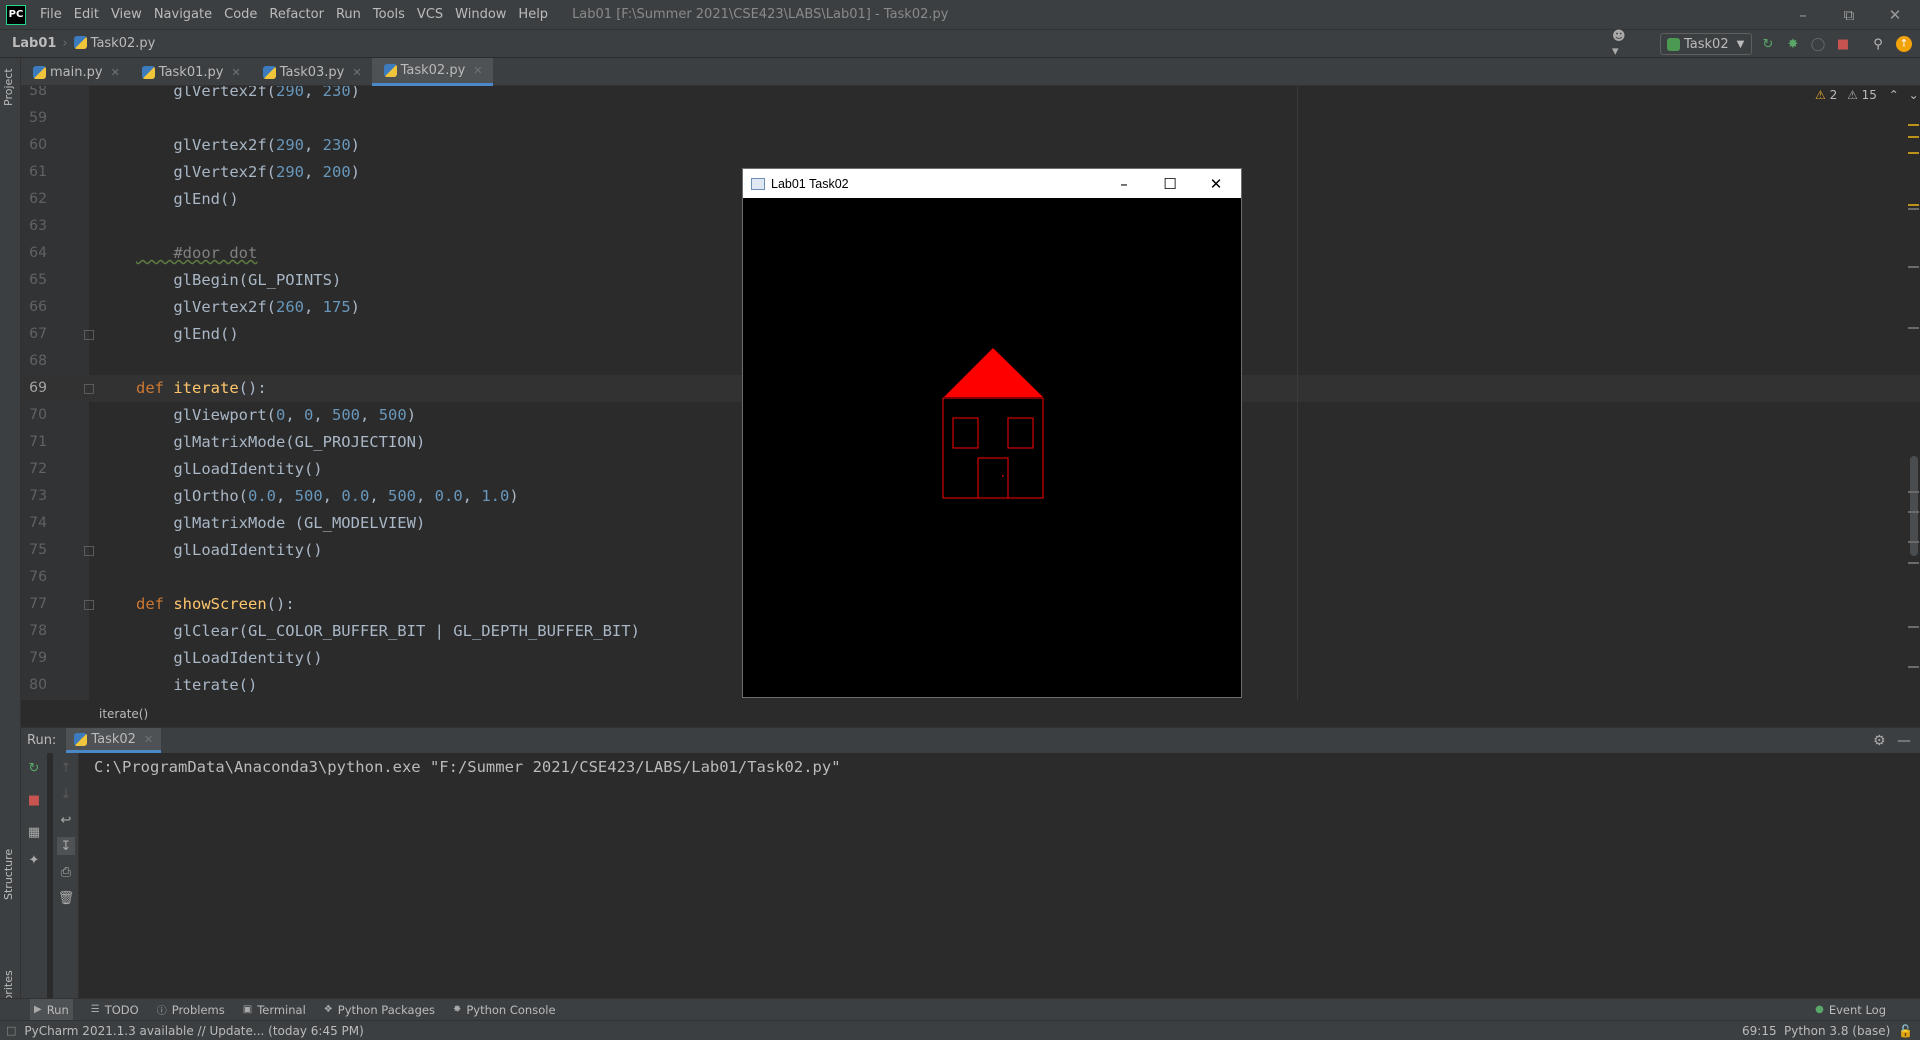  I want to click on project-tool-window-tab: Project, so click(8, 87).